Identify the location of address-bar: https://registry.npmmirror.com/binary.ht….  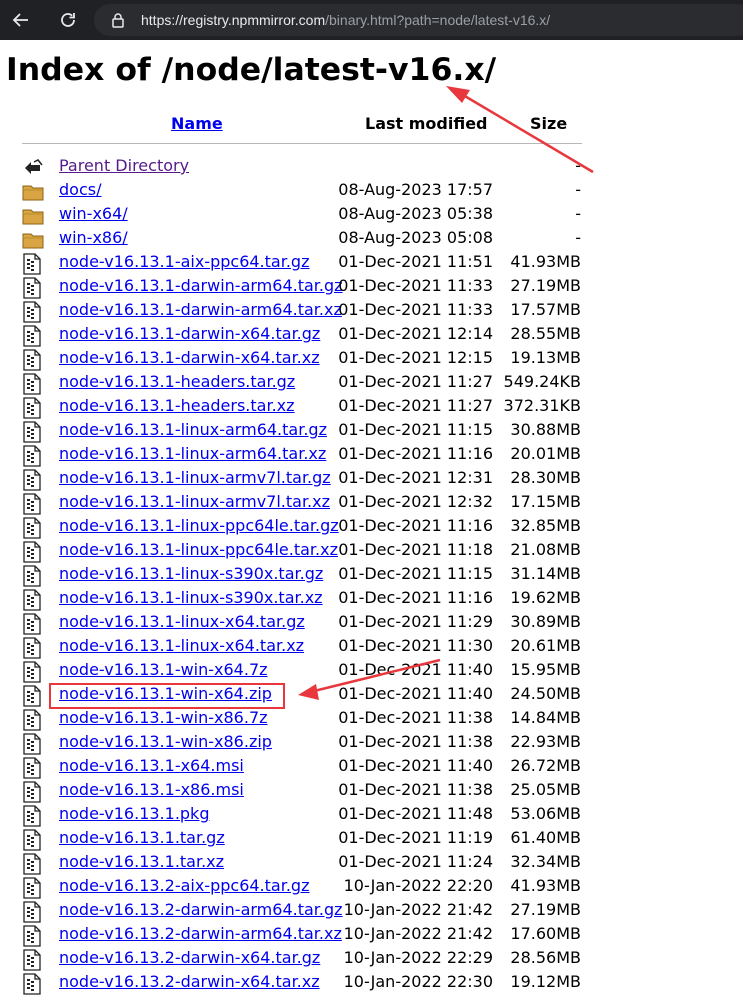
(418, 20).